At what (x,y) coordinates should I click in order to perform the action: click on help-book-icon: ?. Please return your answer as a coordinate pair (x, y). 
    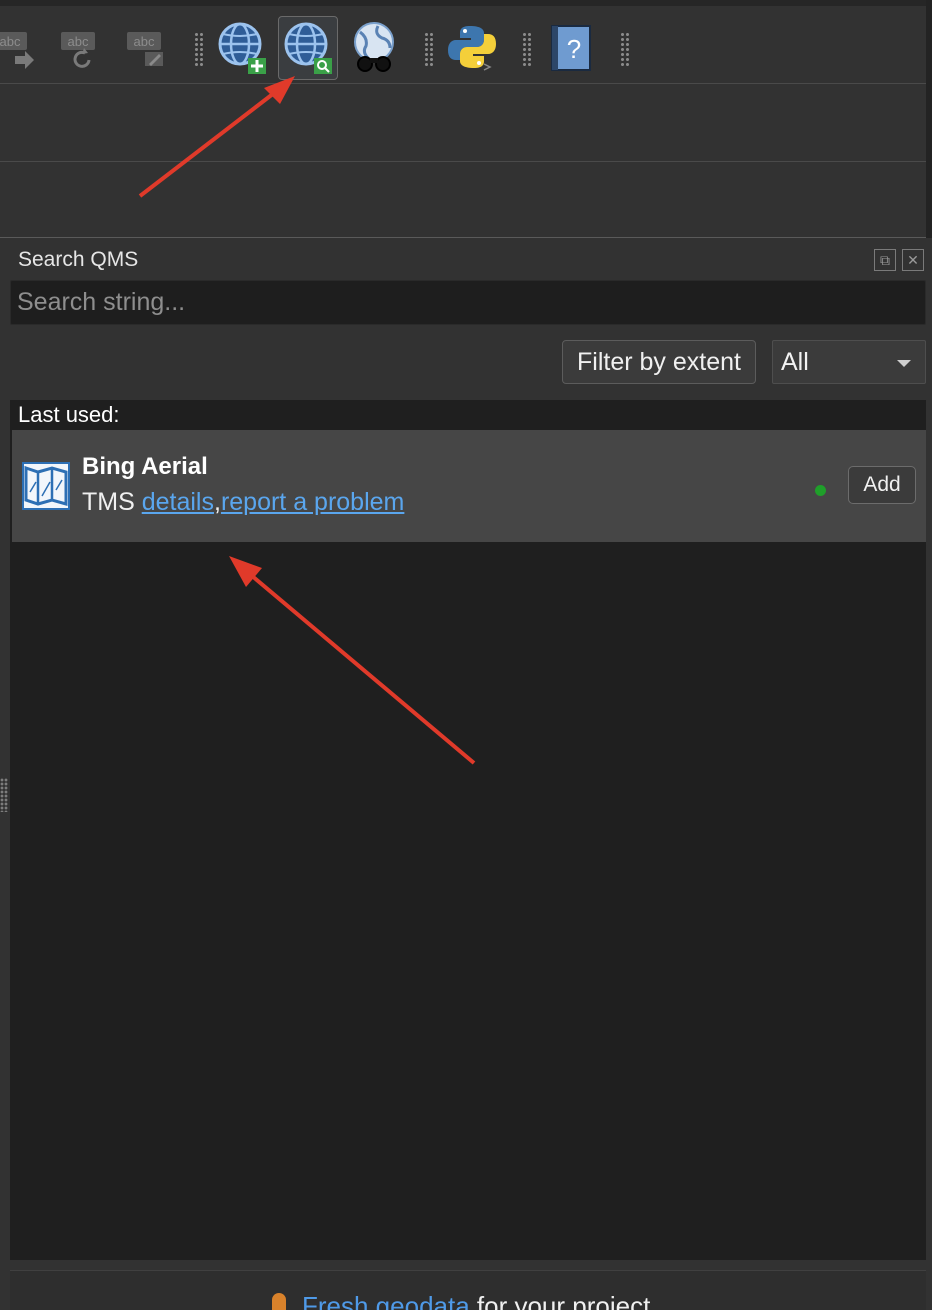
    Looking at the image, I should click on (571, 48).